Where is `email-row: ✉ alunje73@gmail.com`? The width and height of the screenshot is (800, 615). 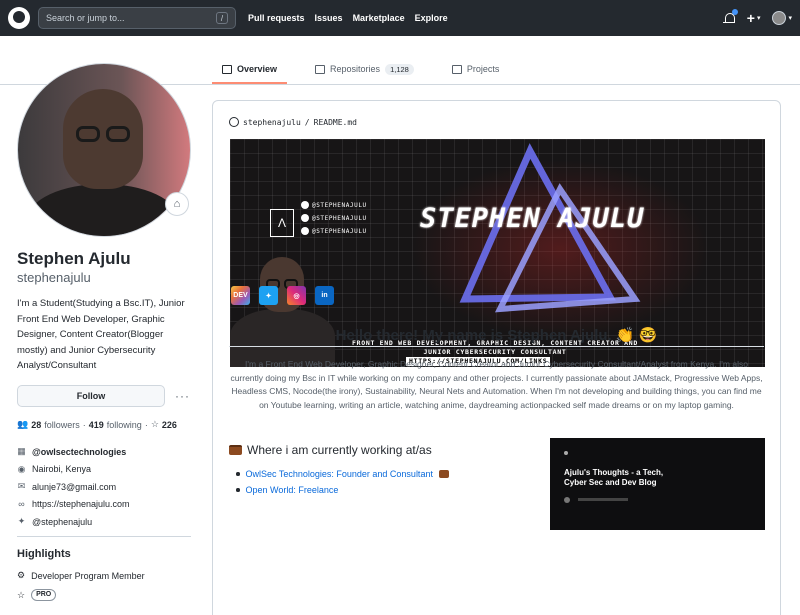 email-row: ✉ alunje73@gmail.com is located at coordinates (73, 487).